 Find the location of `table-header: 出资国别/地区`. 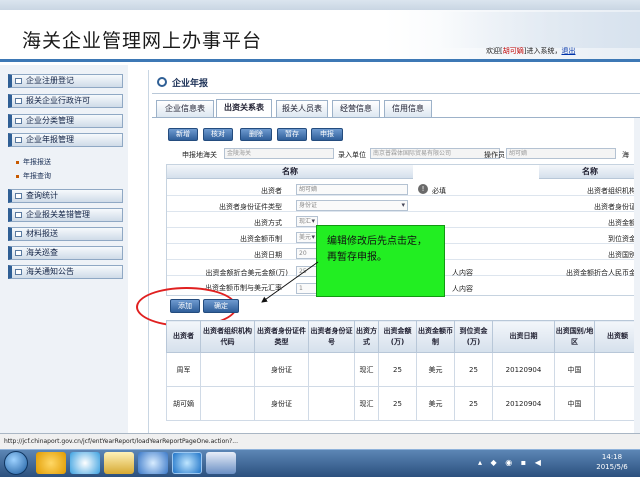

table-header: 出资国别/地区 is located at coordinates (574, 336).